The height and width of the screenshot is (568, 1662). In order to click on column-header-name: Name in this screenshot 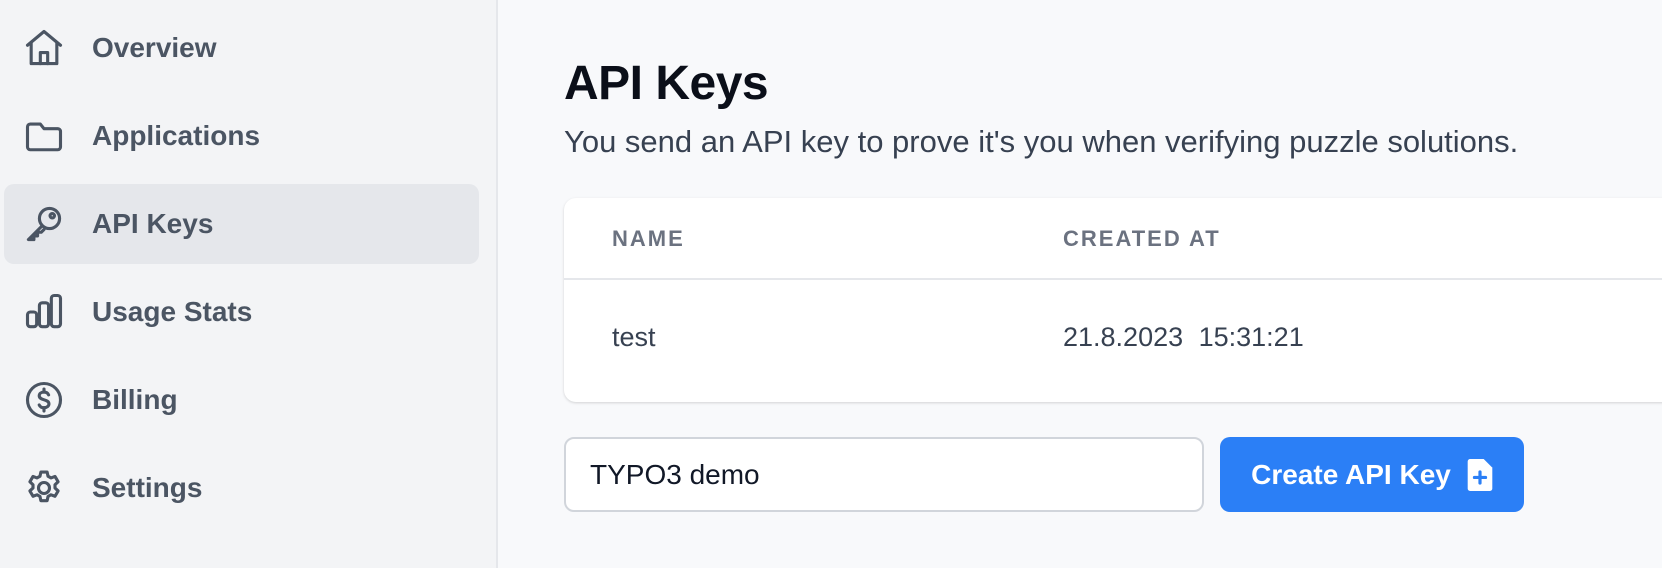, I will do `click(648, 238)`.